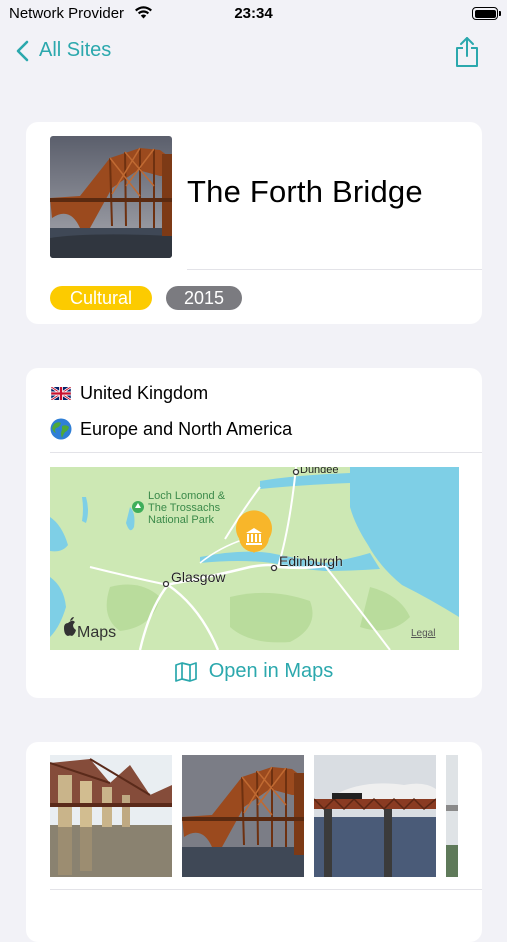  I want to click on status-bar: Network Provider 23:34, so click(253, 14).